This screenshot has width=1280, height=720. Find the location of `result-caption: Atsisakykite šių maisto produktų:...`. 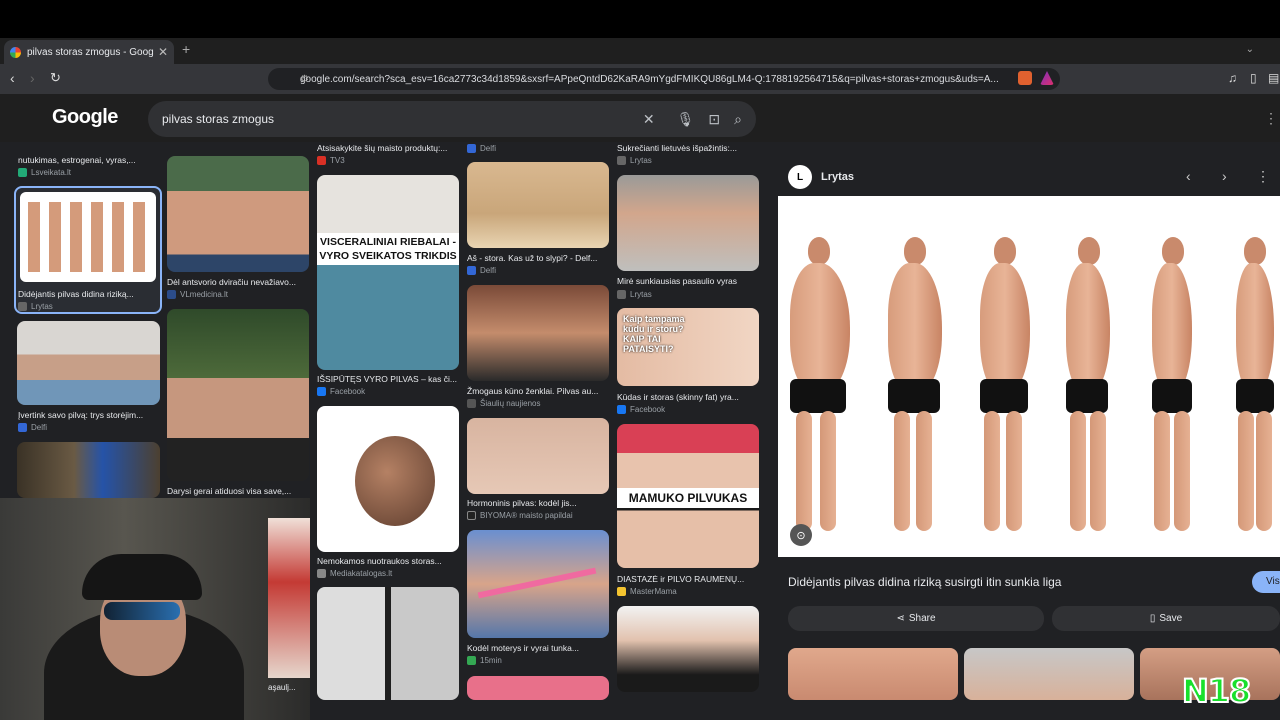

result-caption: Atsisakykite šių maisto produktų:... is located at coordinates (389, 148).